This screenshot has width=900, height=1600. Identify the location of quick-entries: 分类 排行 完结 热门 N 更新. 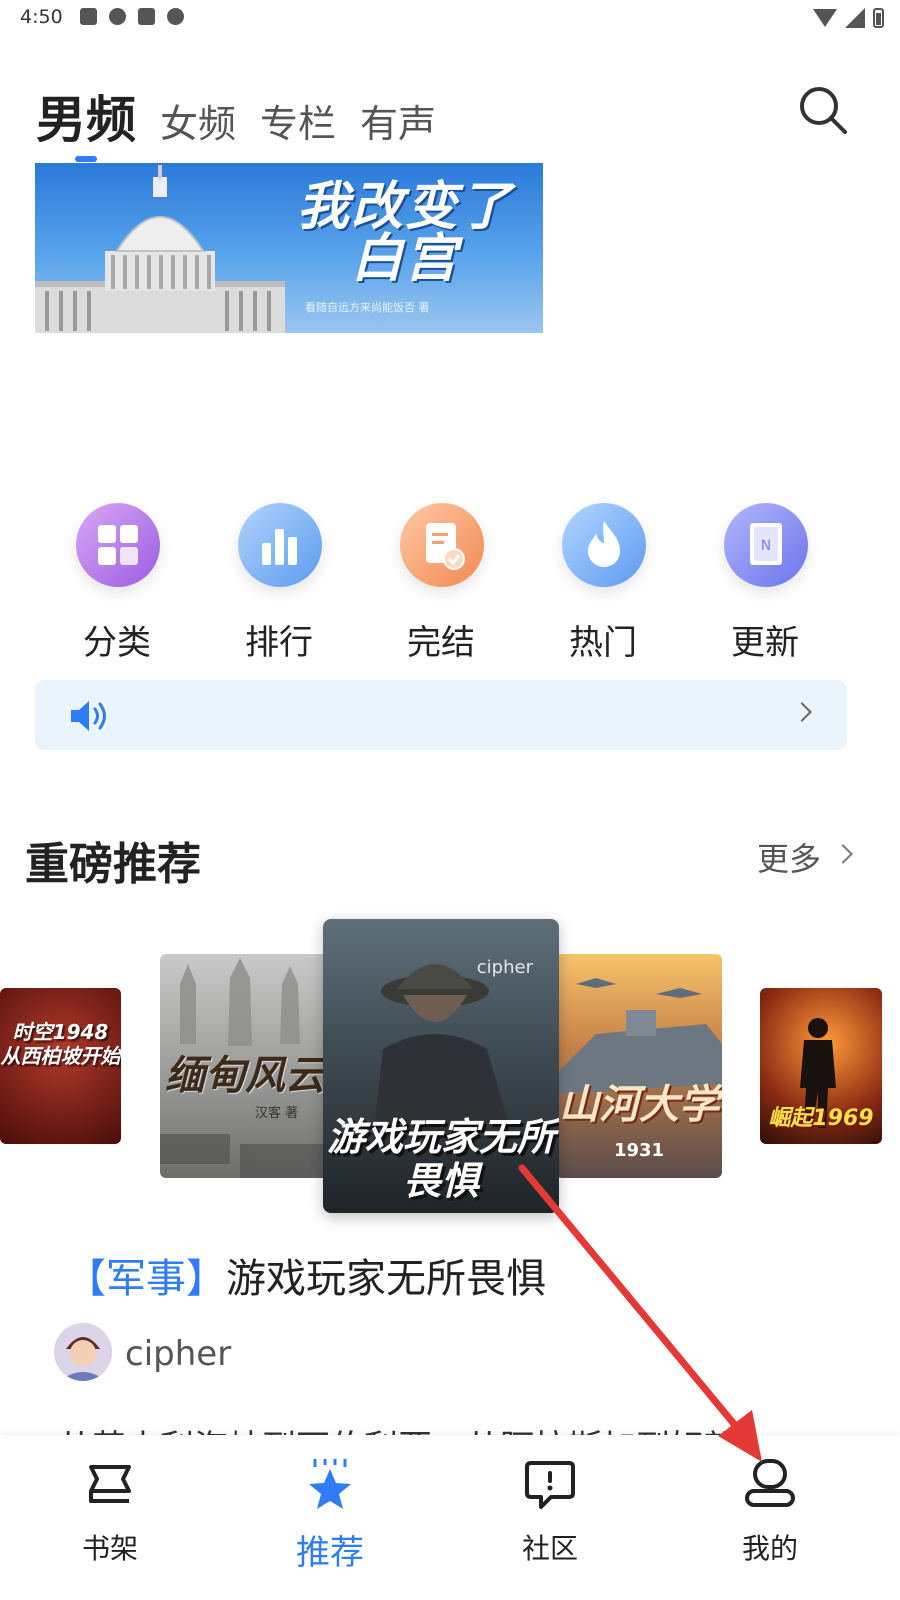
(441, 583).